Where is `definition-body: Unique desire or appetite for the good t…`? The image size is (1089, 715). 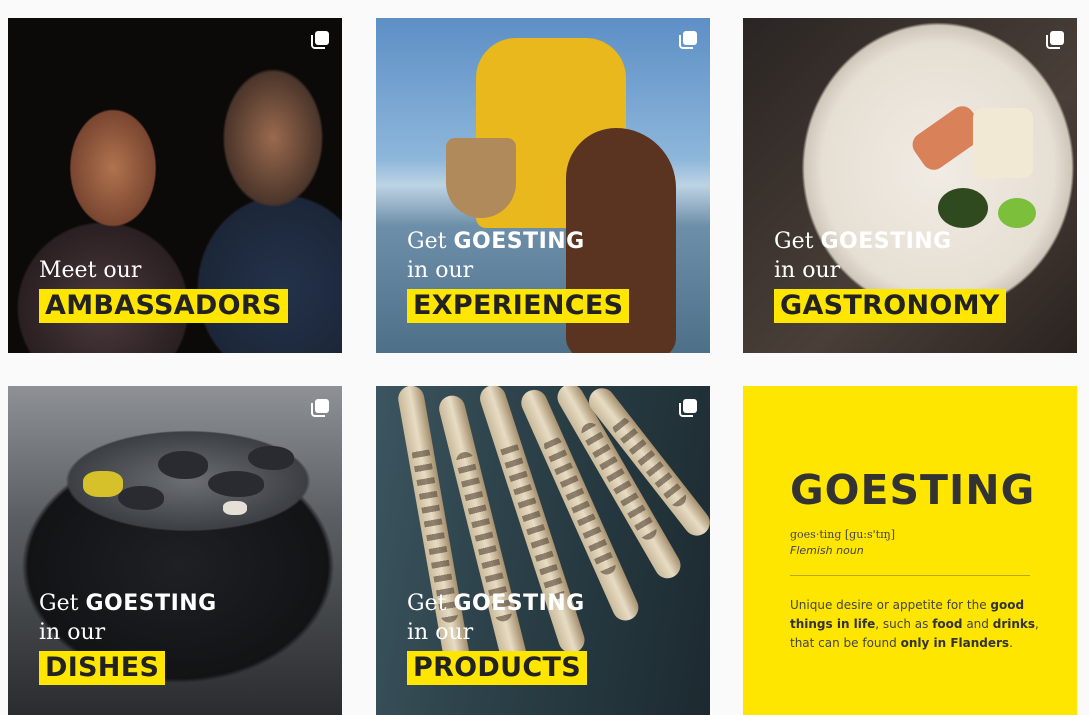
definition-body: Unique desire or appetite for the good t… is located at coordinates (914, 624).